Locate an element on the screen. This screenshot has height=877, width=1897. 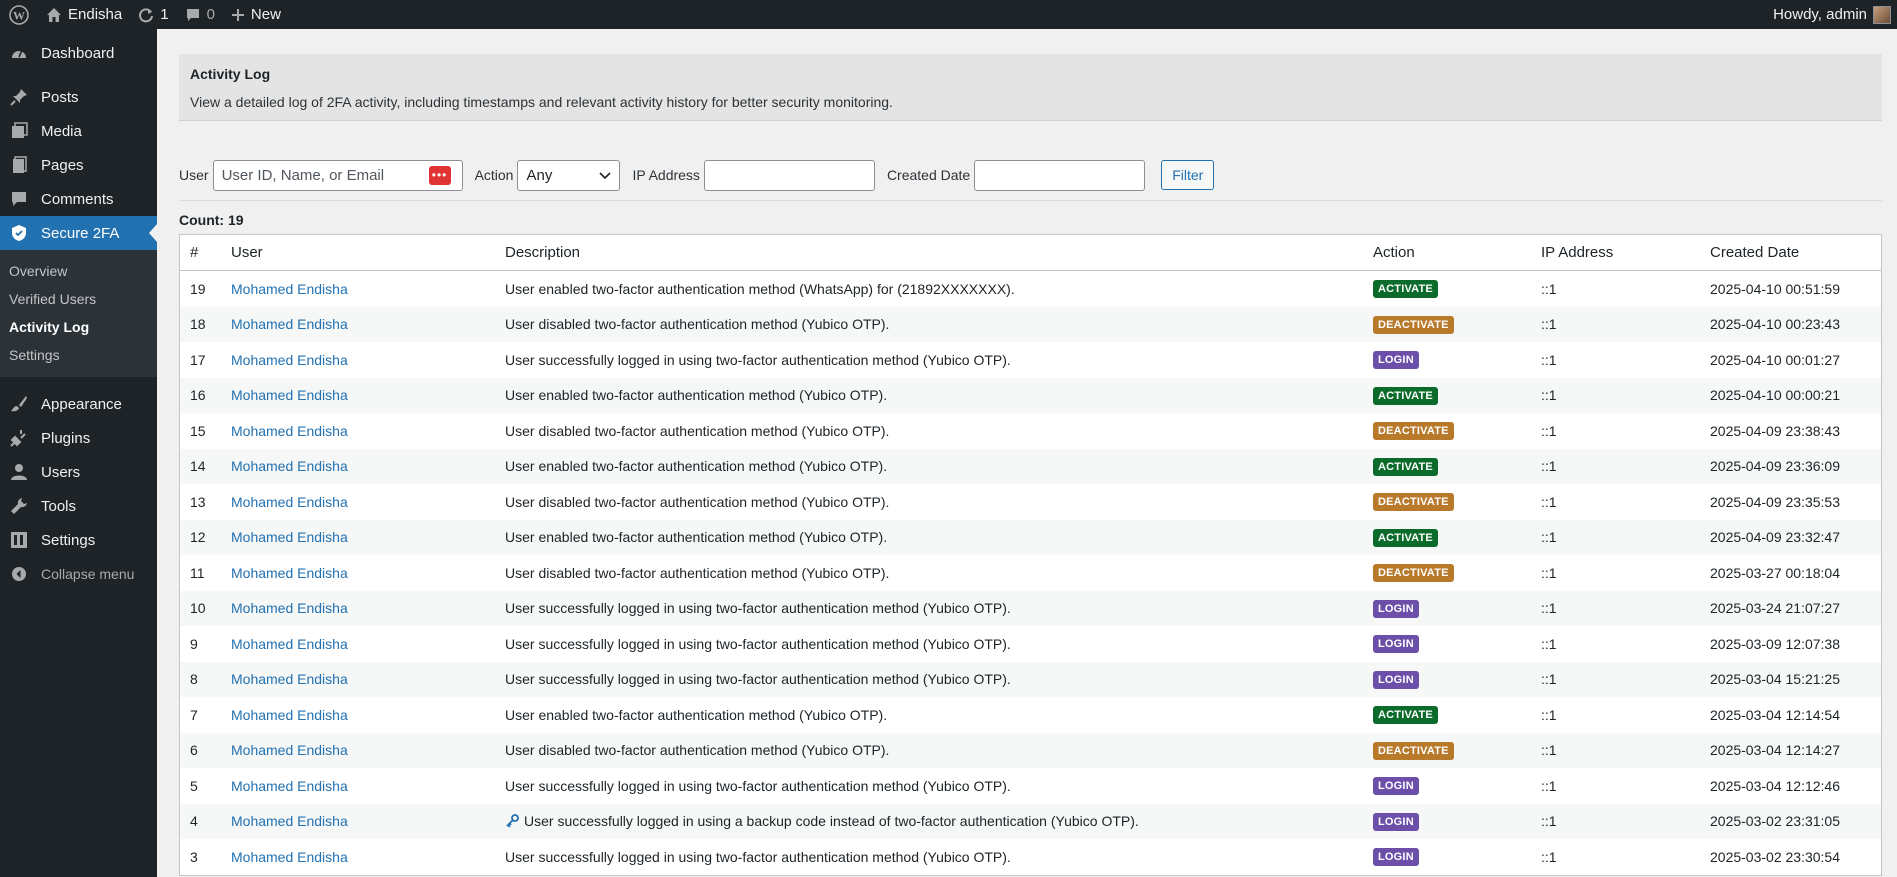
menu-media: Media is located at coordinates (78, 131).